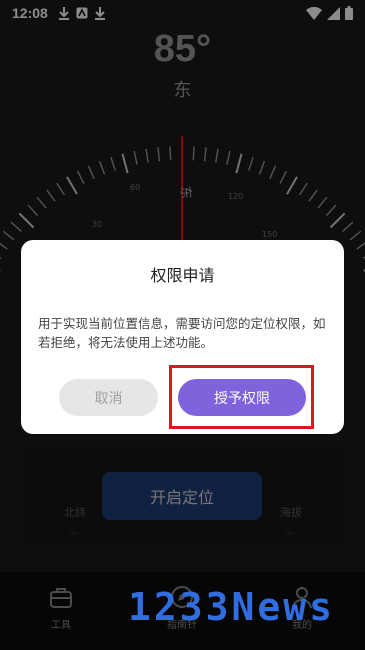  What do you see at coordinates (241, 397) in the screenshot?
I see `highlight-box` at bounding box center [241, 397].